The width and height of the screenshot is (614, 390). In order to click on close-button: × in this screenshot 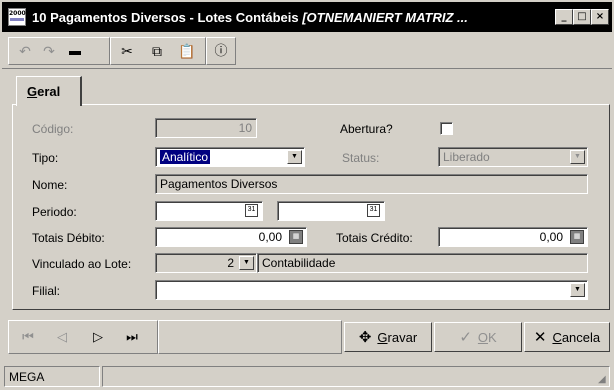, I will do `click(600, 17)`.